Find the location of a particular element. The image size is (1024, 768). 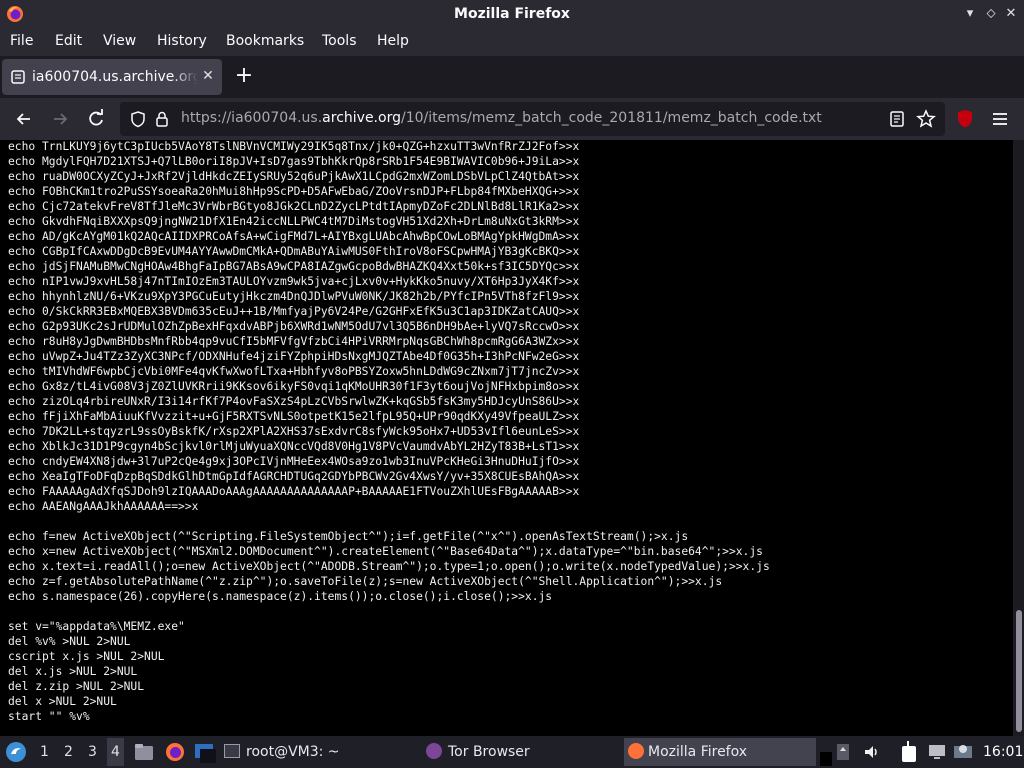

close-window-button: ✕ is located at coordinates (1011, 14).